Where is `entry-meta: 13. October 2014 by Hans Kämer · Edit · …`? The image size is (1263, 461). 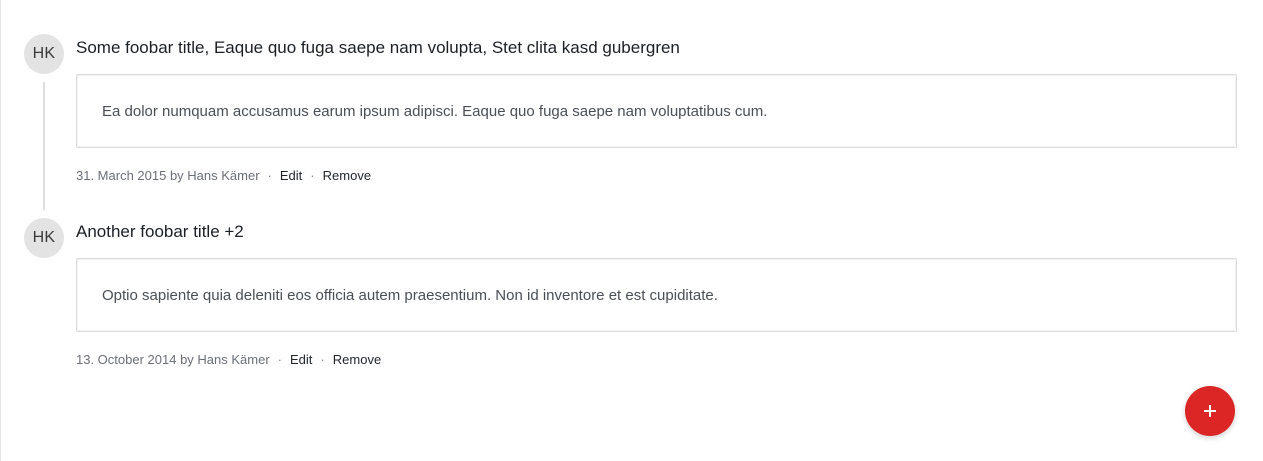
entry-meta: 13. October 2014 by Hans Kämer · Edit · … is located at coordinates (228, 360).